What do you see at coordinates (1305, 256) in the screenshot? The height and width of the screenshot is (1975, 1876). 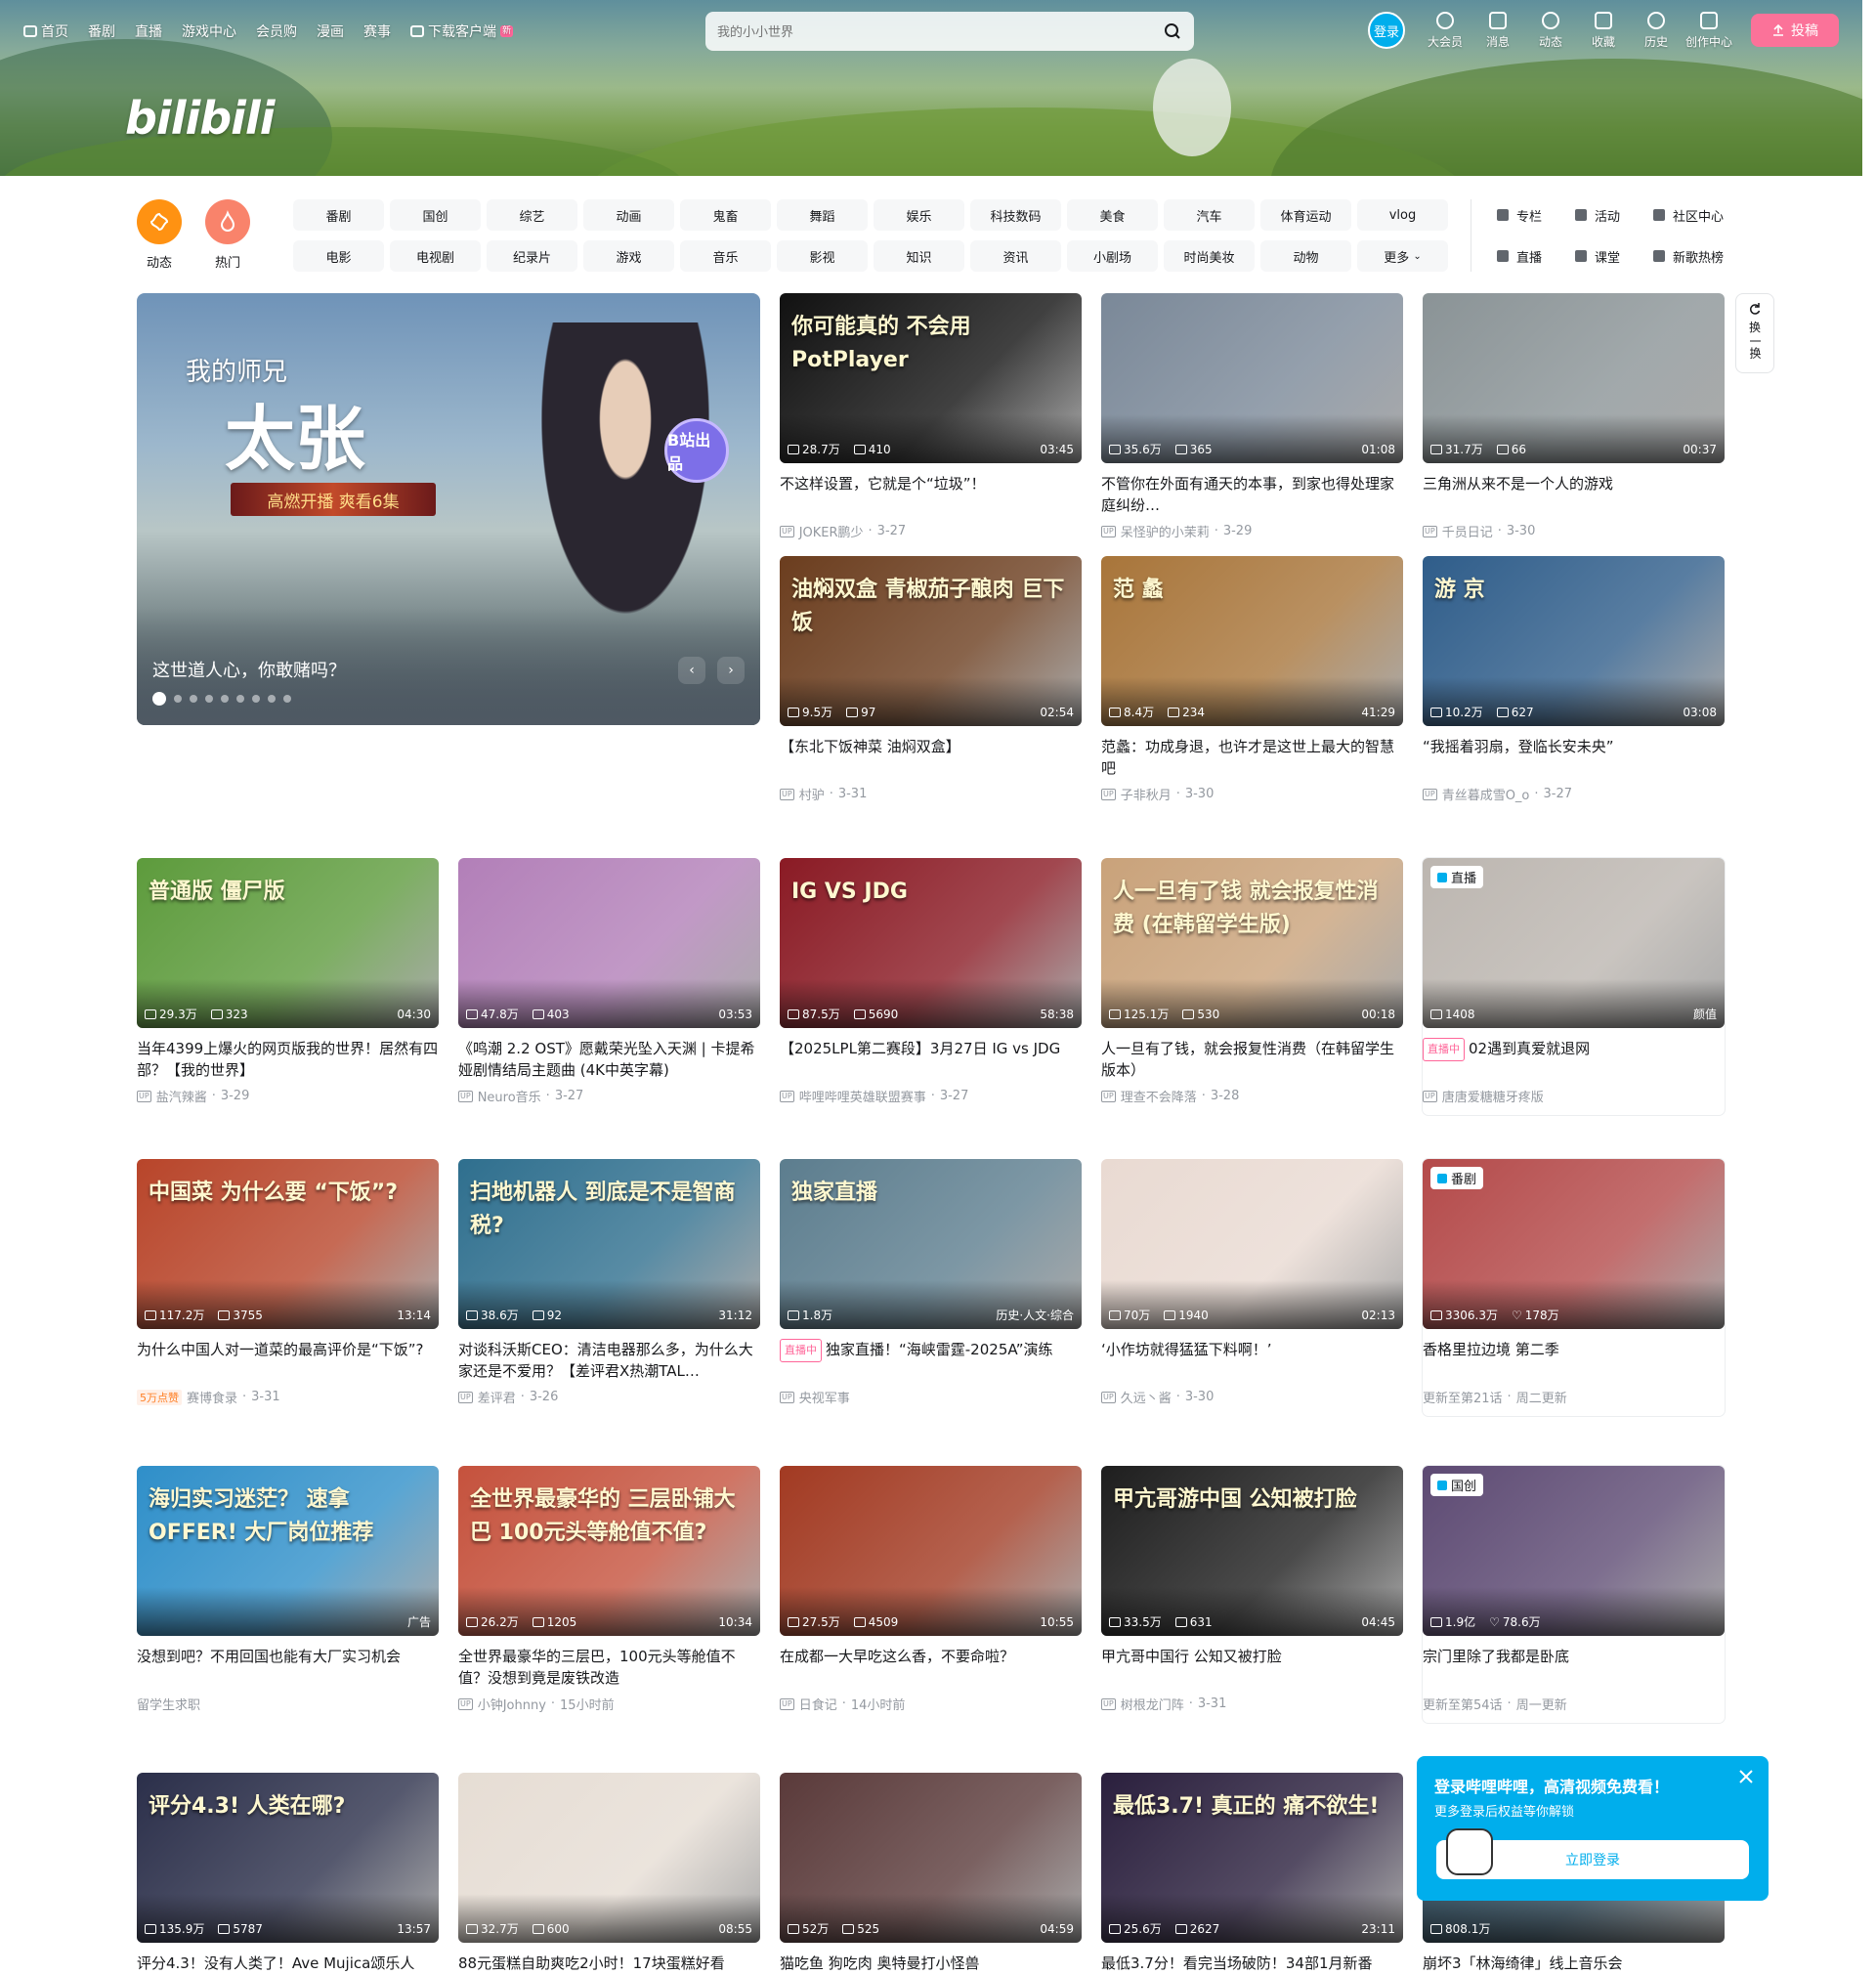 I see `channel-tag: 动物` at bounding box center [1305, 256].